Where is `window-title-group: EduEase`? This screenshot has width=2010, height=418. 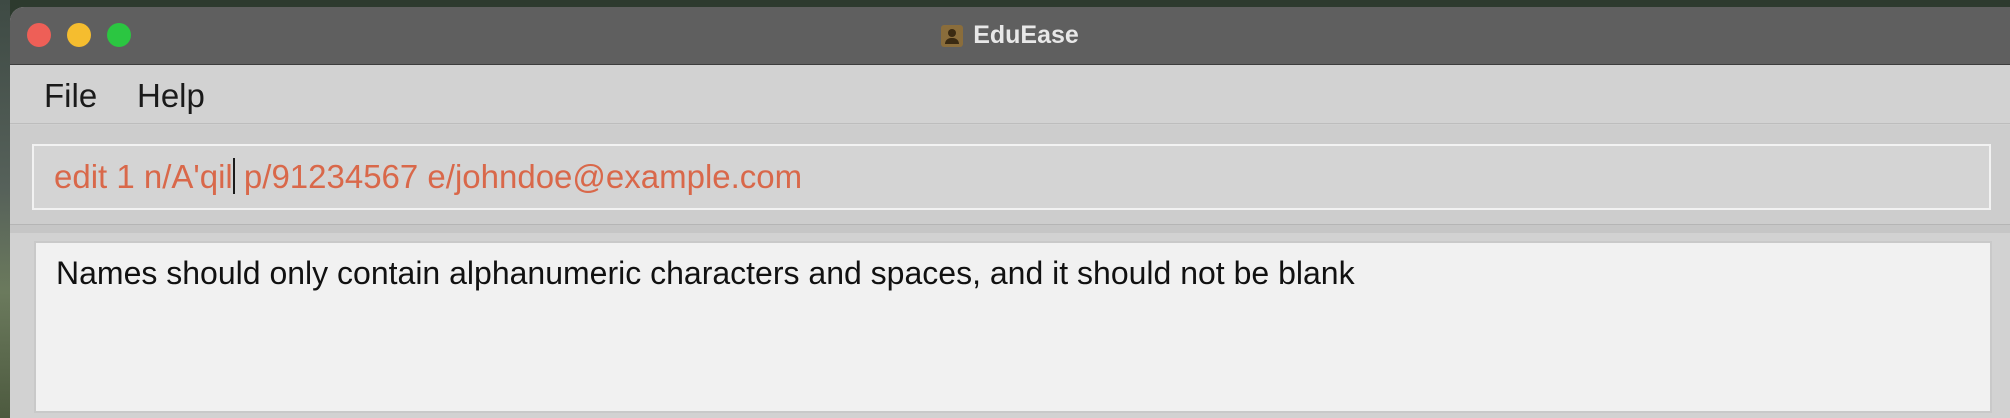 window-title-group: EduEase is located at coordinates (1010, 35).